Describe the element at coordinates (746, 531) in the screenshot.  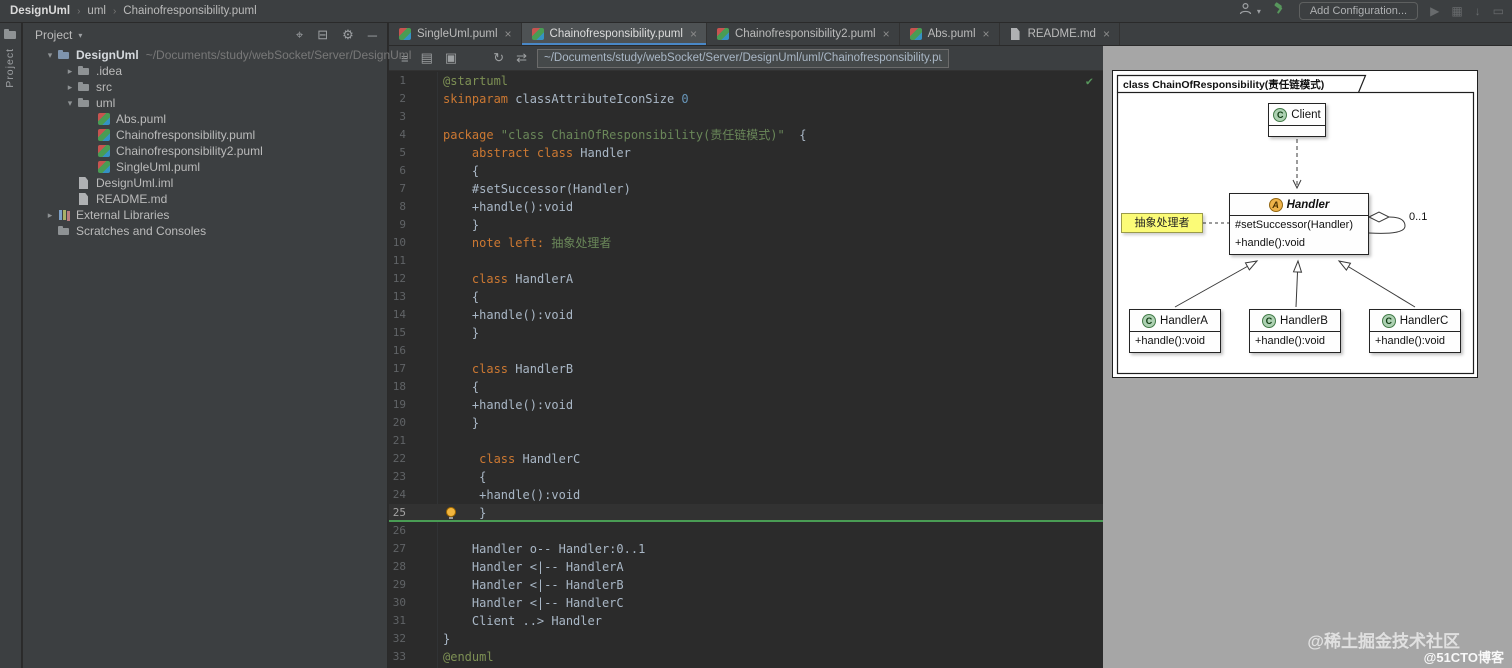
I see `code-line-26: 26` at that location.